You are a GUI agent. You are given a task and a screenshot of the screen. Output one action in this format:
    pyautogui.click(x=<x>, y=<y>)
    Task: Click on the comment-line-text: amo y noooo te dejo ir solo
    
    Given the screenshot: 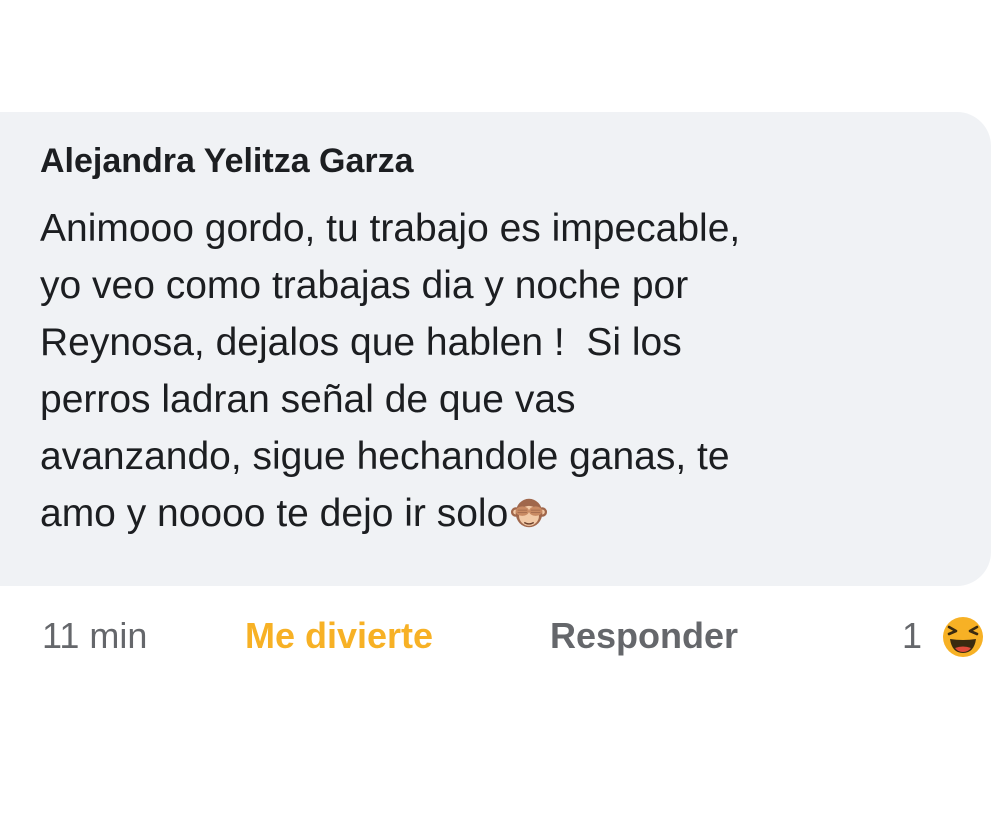 What is the action you would take?
    pyautogui.click(x=274, y=513)
    